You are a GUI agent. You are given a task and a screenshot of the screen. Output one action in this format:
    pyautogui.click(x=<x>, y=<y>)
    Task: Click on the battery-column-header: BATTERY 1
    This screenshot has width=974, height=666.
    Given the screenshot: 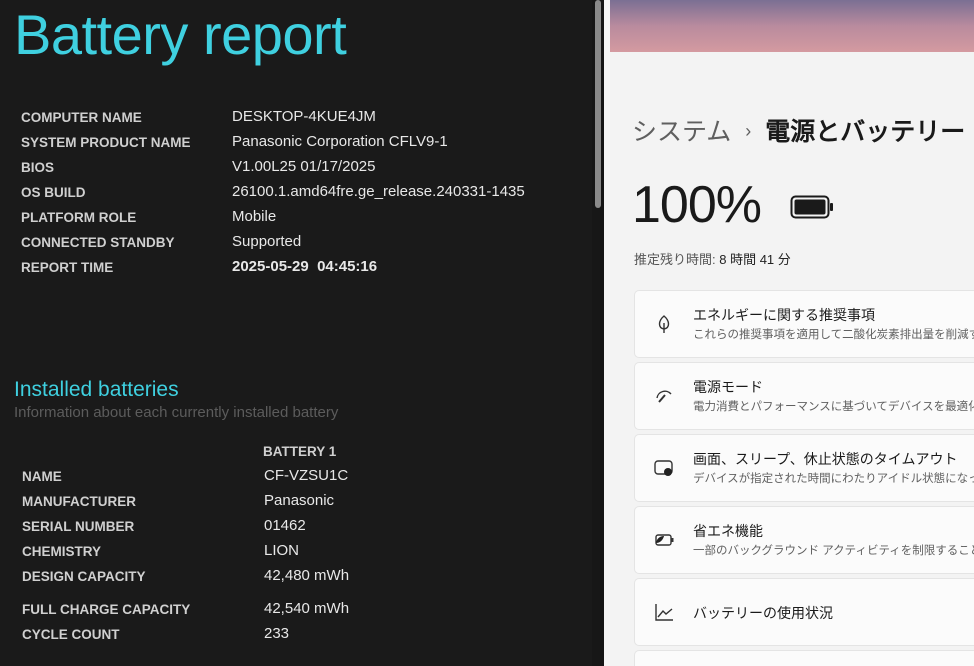 What is the action you would take?
    pyautogui.click(x=300, y=451)
    